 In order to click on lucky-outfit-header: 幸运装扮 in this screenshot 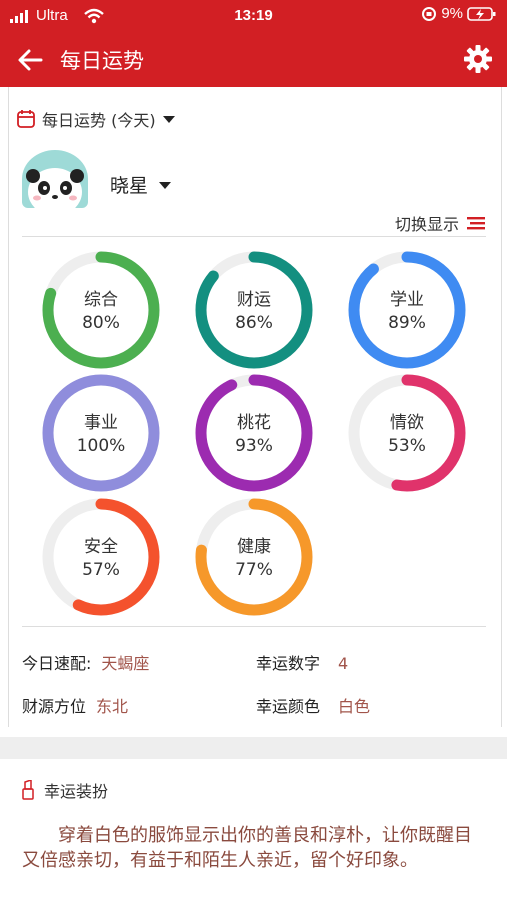, I will do `click(65, 790)`.